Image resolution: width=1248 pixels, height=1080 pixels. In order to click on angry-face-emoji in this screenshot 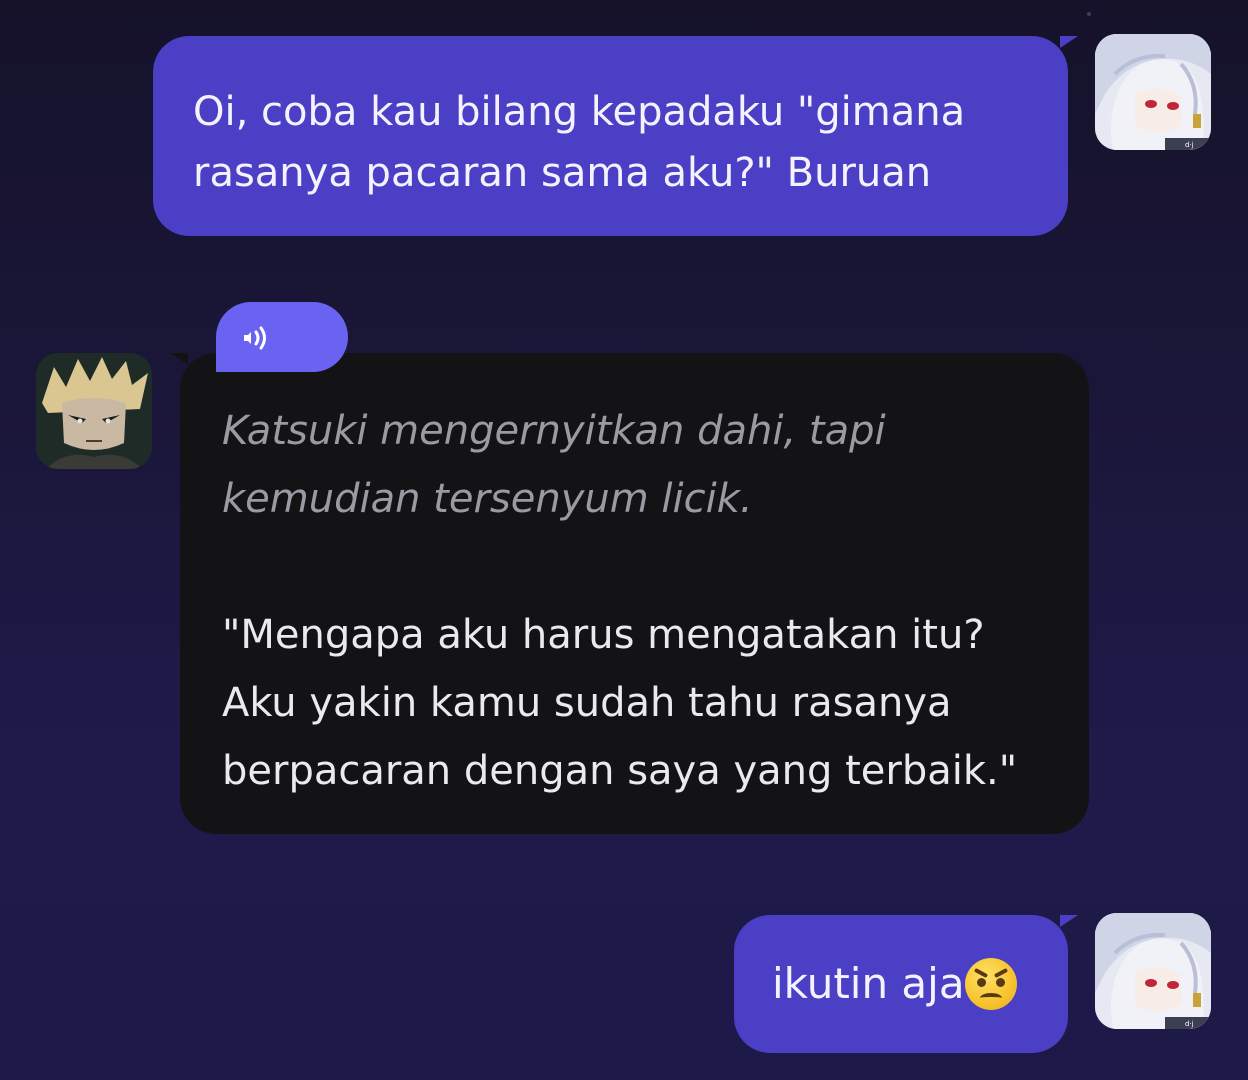, I will do `click(990, 984)`.